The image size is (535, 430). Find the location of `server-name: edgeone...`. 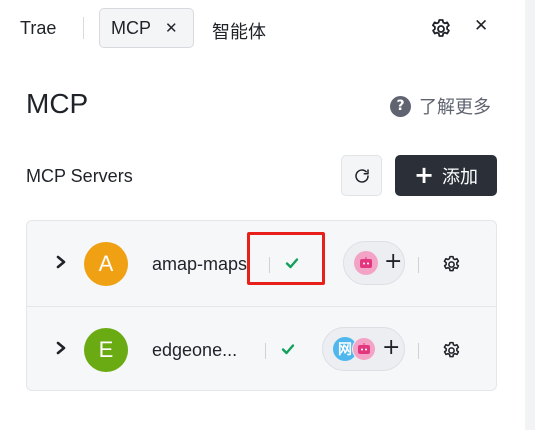

server-name: edgeone... is located at coordinates (195, 350).